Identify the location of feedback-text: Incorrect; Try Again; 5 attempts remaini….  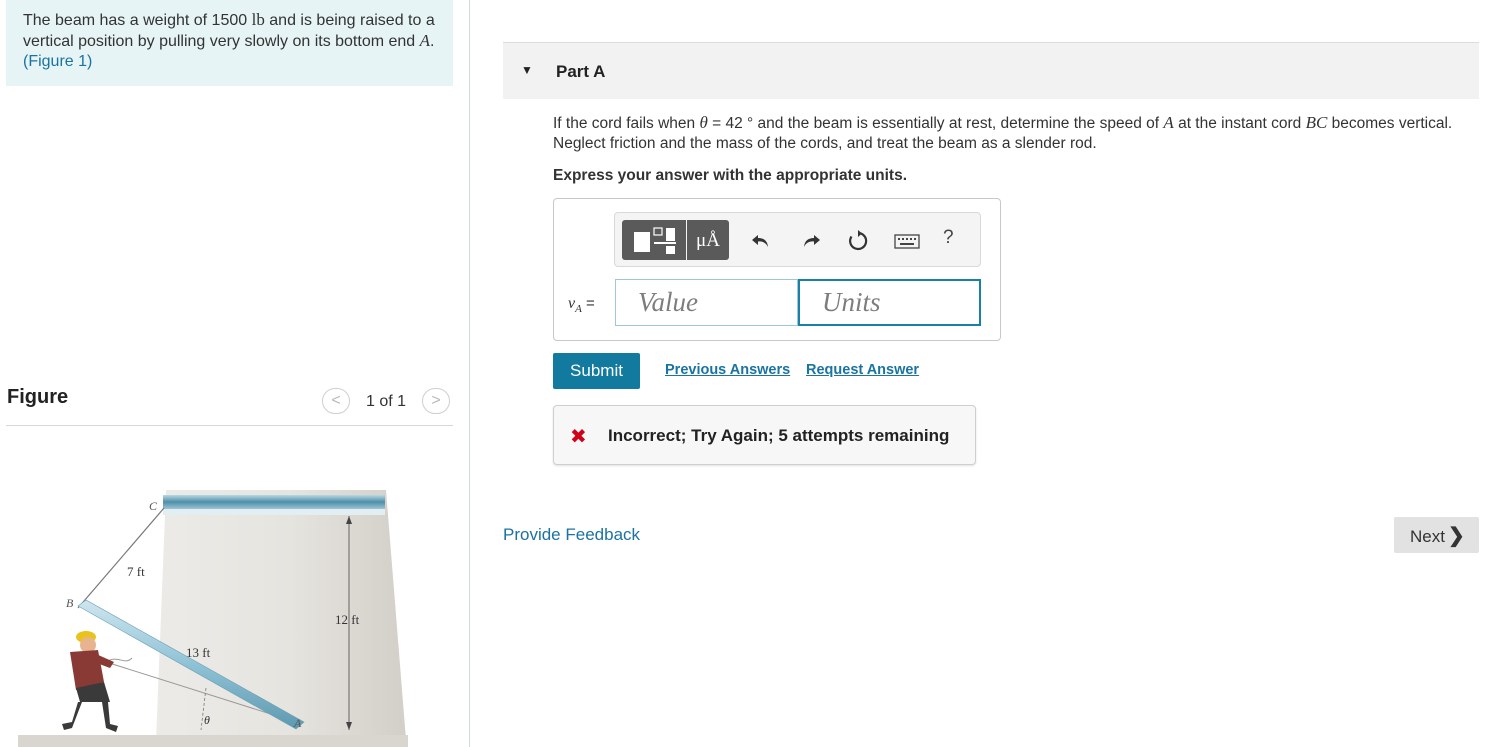
(779, 435).